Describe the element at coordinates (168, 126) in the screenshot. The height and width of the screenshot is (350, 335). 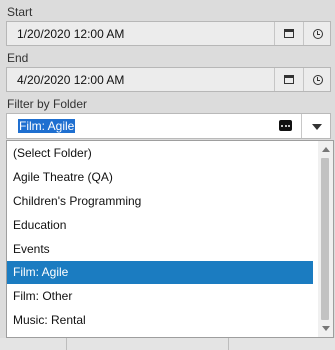
I see `folder-select: Film: Agile` at that location.